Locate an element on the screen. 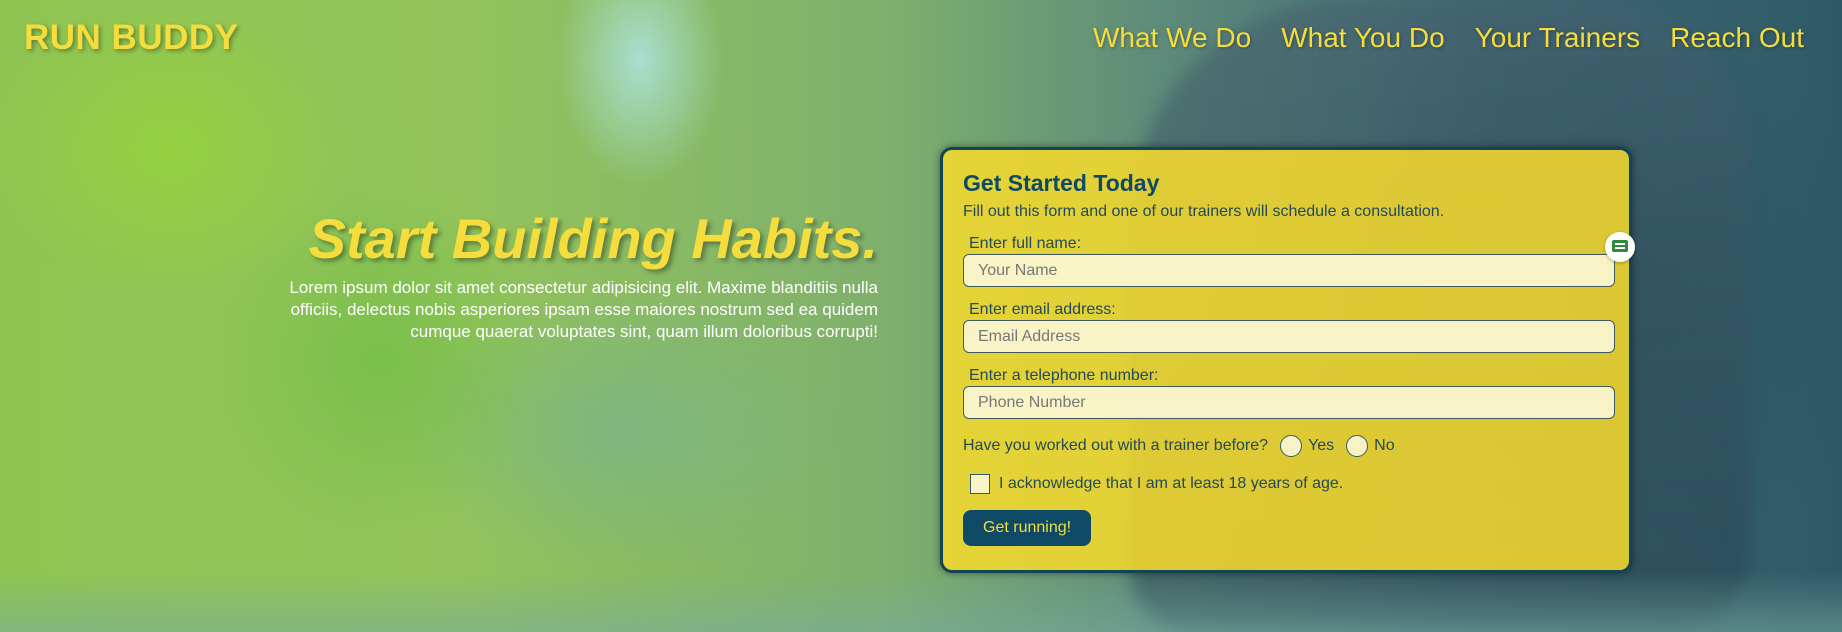  form-helper-icon is located at coordinates (1620, 247).